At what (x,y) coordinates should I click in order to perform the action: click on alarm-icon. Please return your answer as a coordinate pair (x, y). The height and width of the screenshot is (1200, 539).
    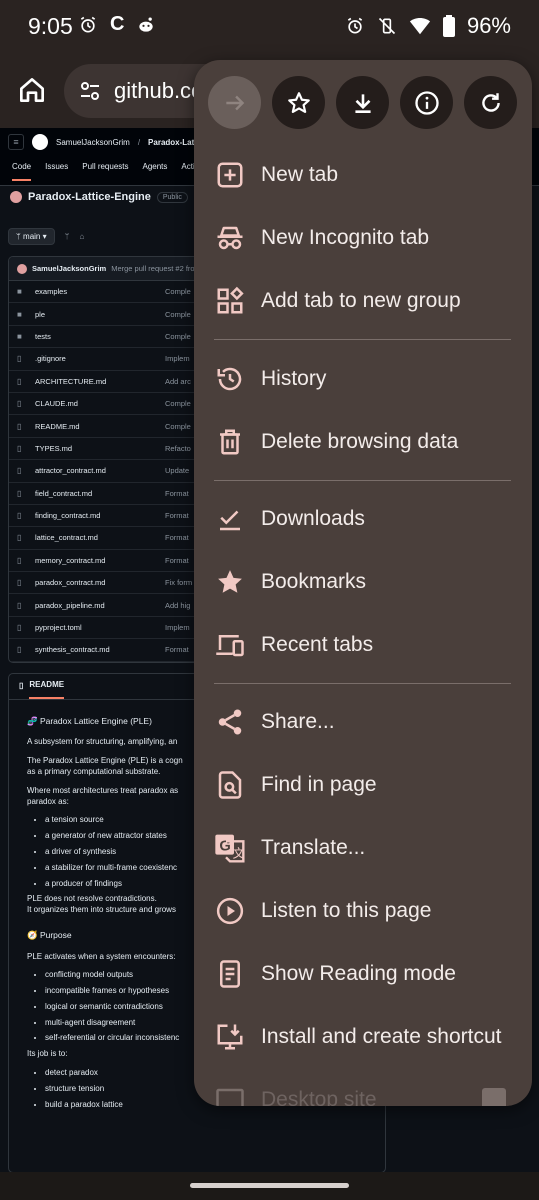
    Looking at the image, I should click on (355, 25).